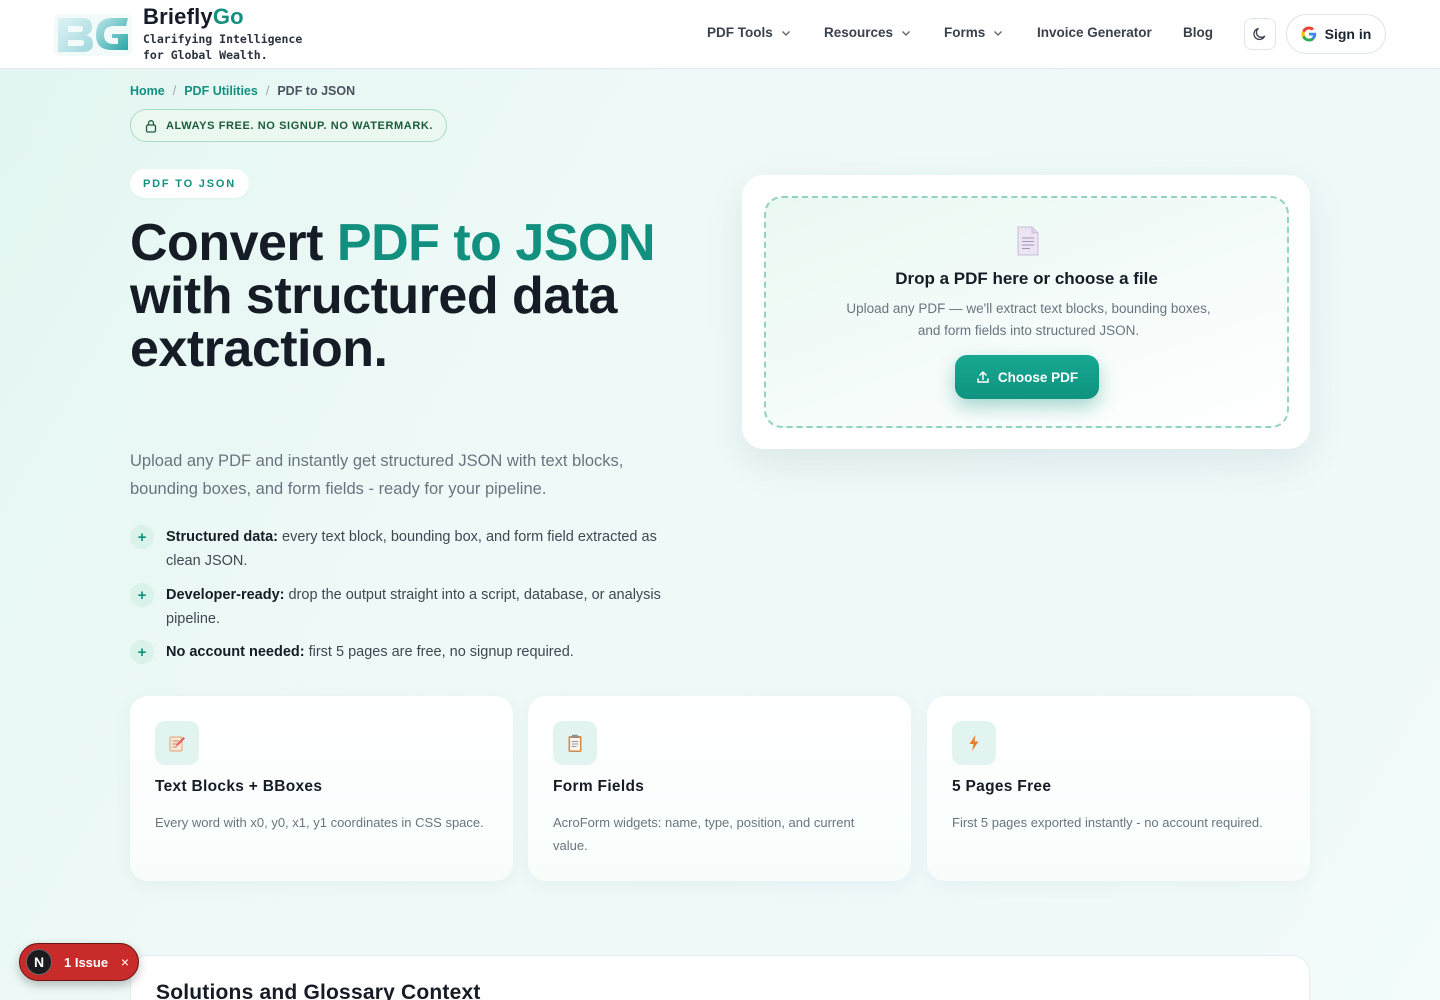 Image resolution: width=1440 pixels, height=1000 pixels. What do you see at coordinates (289, 125) in the screenshot?
I see `free-badge: ALWAYS FREE. NO SIGNUP. NO WATERMARK.` at bounding box center [289, 125].